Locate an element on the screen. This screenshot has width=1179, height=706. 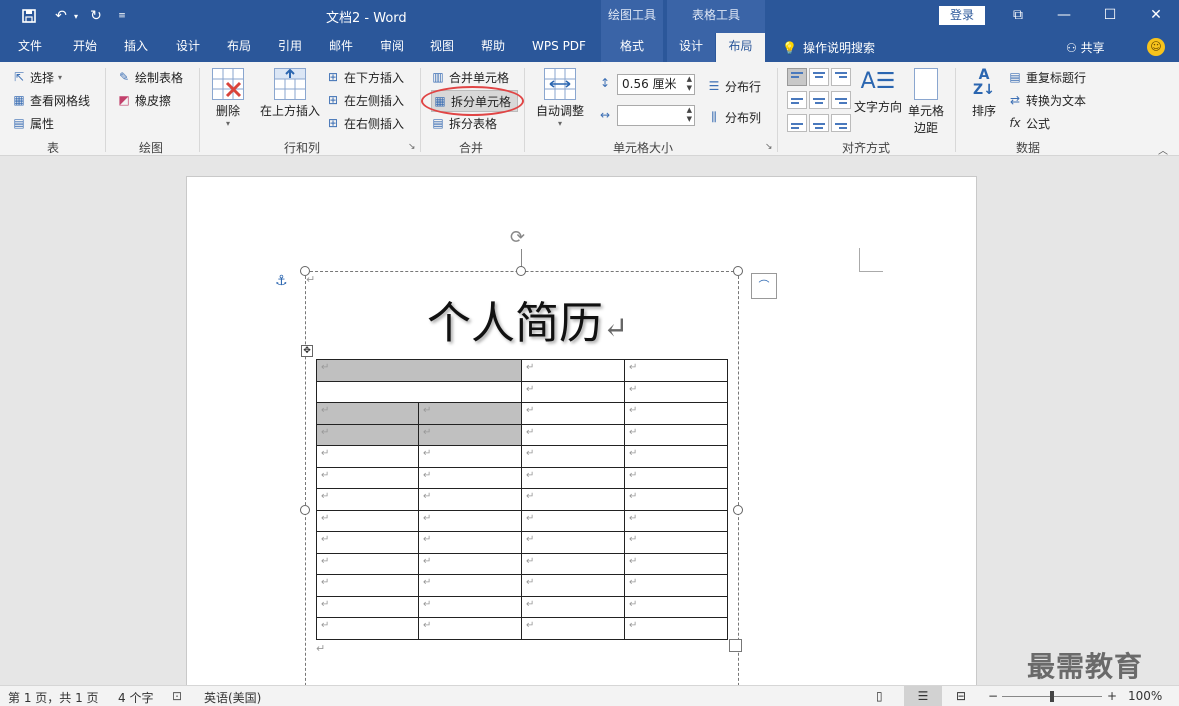
tab-file: 文件 is located at coordinates (30, 47).